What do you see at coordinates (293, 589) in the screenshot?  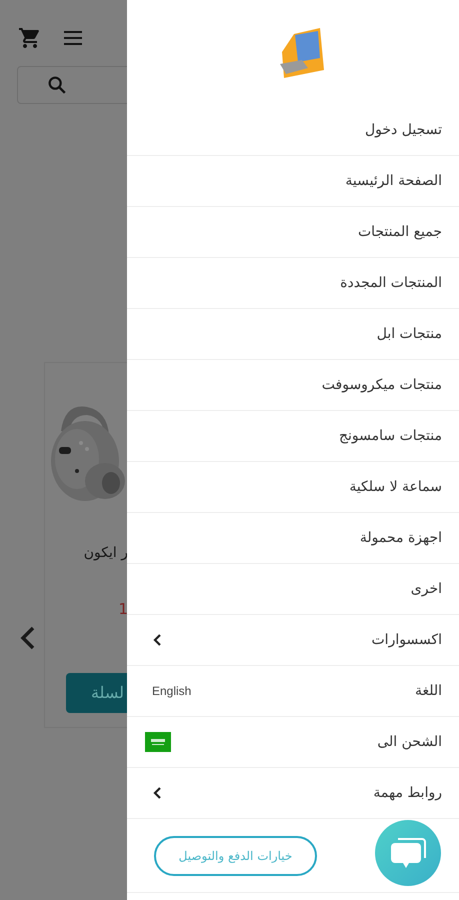 I see `menu-item: اخرى` at bounding box center [293, 589].